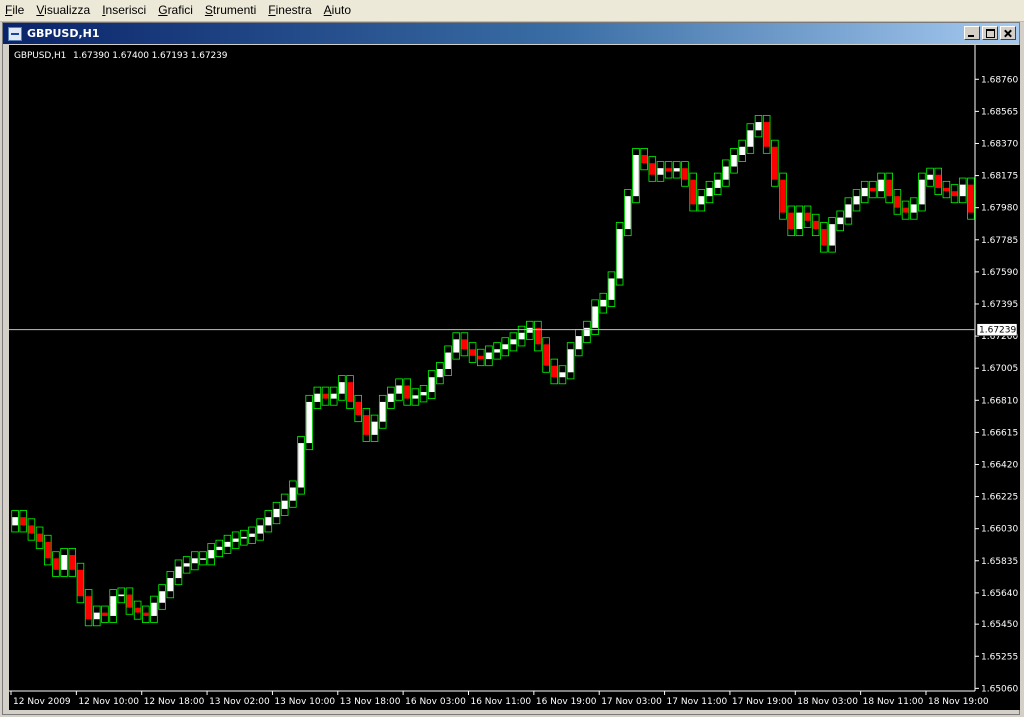  Describe the element at coordinates (999, 625) in the screenshot. I see `y-tick-label: 1.65450` at that location.